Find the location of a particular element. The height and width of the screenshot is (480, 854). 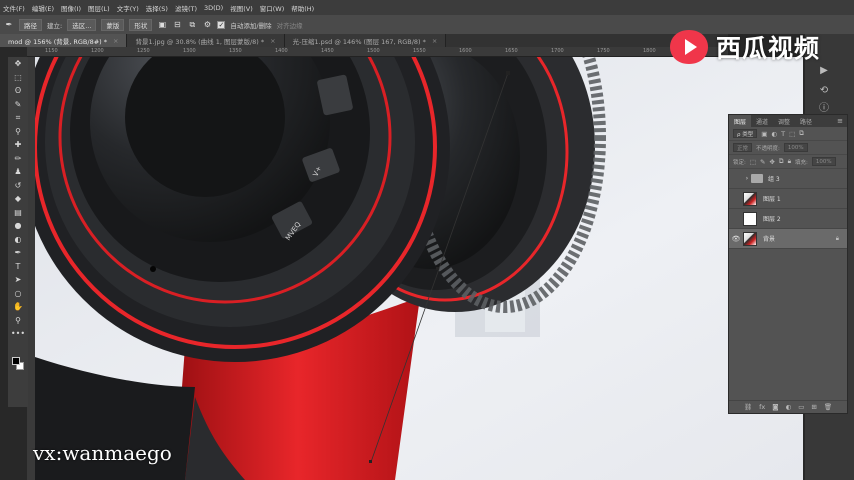

layer-style-icon: fx is located at coordinates (762, 407).